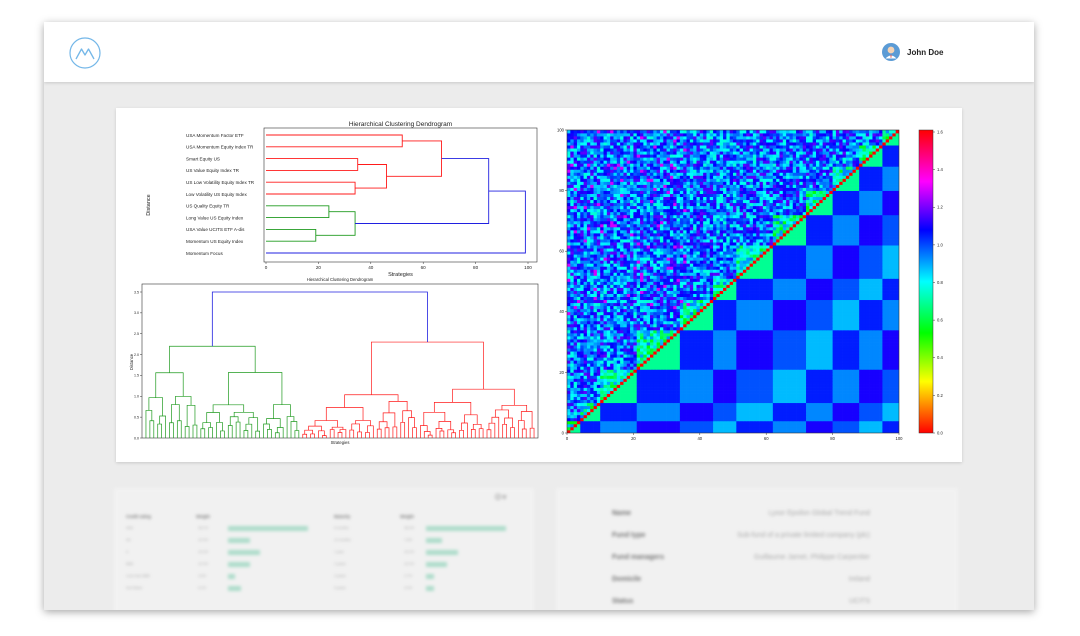  I want to click on user-menu: John Doe, so click(912, 52).